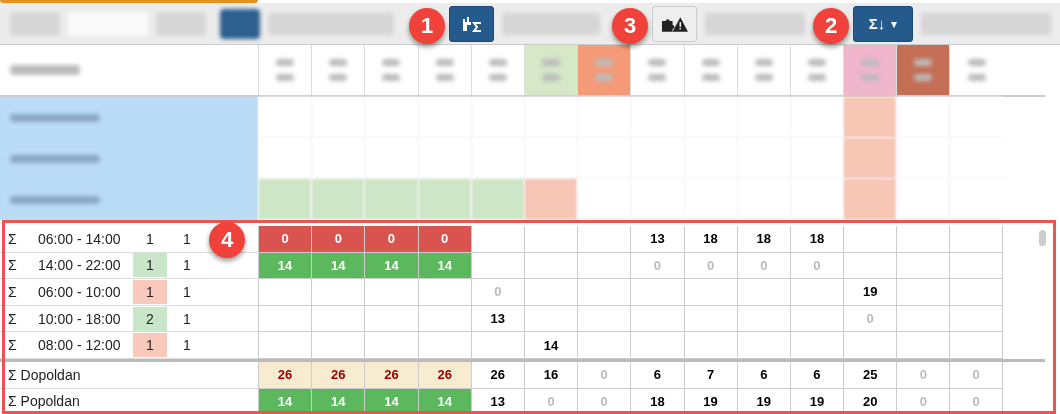 This screenshot has height=414, width=1060. I want to click on table-cell: 7, so click(710, 375).